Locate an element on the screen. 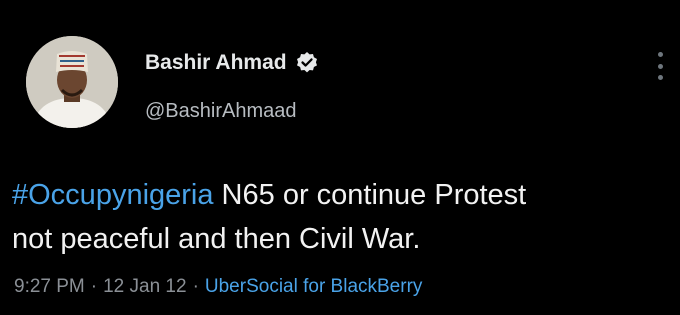 The width and height of the screenshot is (680, 315). tweet-text-line-1-rest: N65 or continue Protest is located at coordinates (370, 195).